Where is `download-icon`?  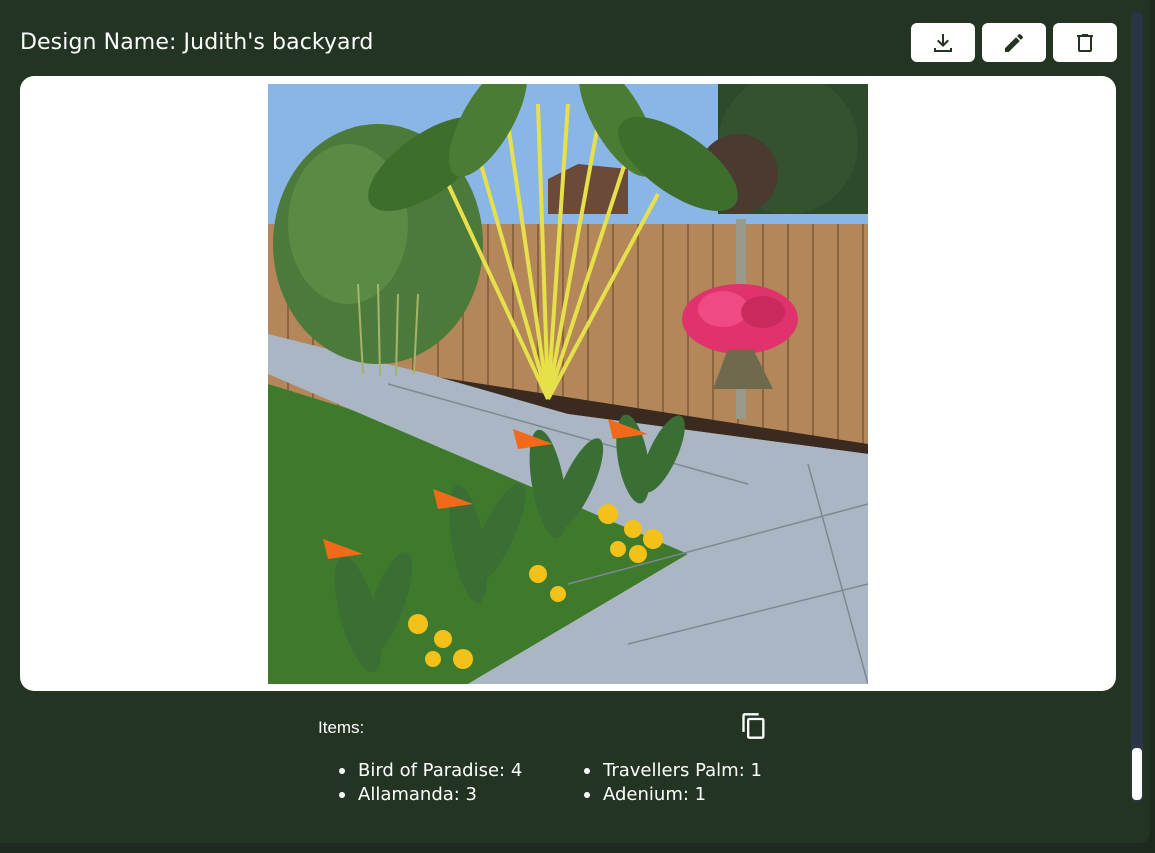
download-icon is located at coordinates (943, 43).